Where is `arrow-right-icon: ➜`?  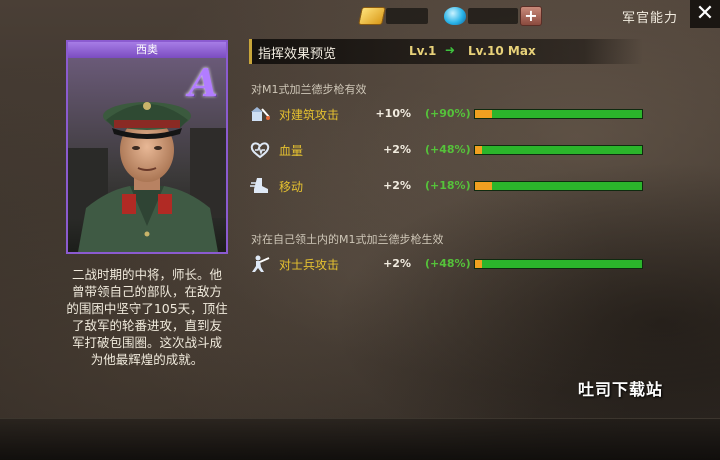 arrow-right-icon: ➜ is located at coordinates (450, 50).